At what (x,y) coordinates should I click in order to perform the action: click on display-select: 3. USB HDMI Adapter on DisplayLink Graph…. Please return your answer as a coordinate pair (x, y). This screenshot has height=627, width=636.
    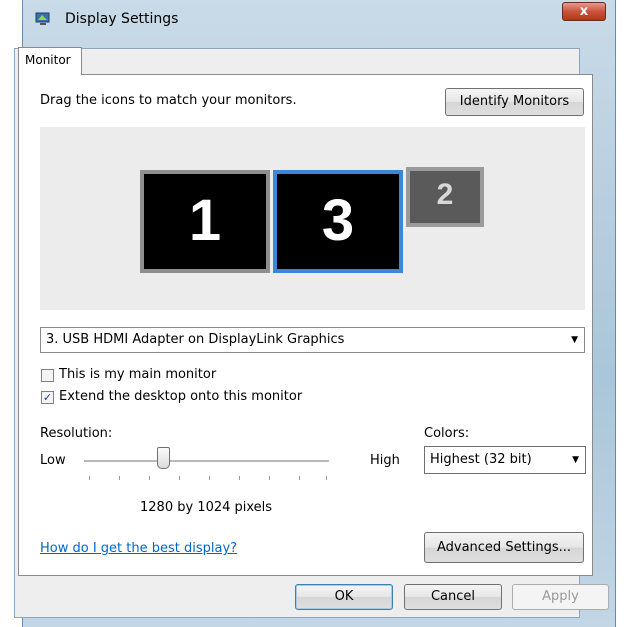
    Looking at the image, I should click on (312, 340).